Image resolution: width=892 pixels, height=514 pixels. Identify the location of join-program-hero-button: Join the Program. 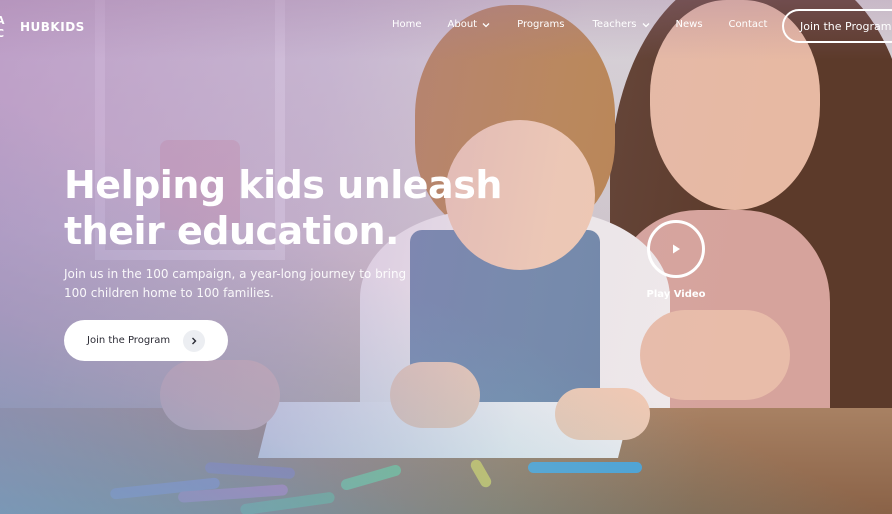
(146, 340).